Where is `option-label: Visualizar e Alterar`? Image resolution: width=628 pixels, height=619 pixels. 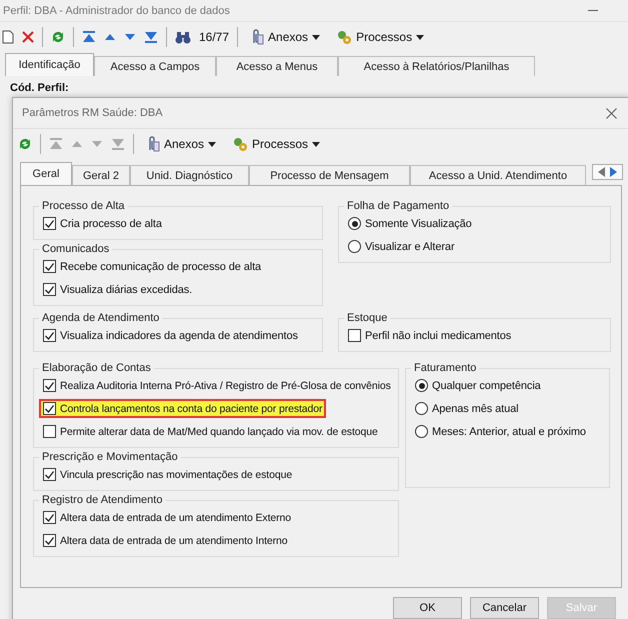
option-label: Visualizar e Alterar is located at coordinates (410, 246).